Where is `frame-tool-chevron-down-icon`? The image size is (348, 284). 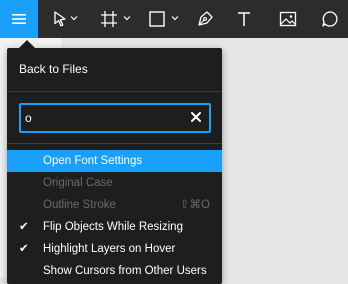
frame-tool-chevron-down-icon is located at coordinates (127, 18).